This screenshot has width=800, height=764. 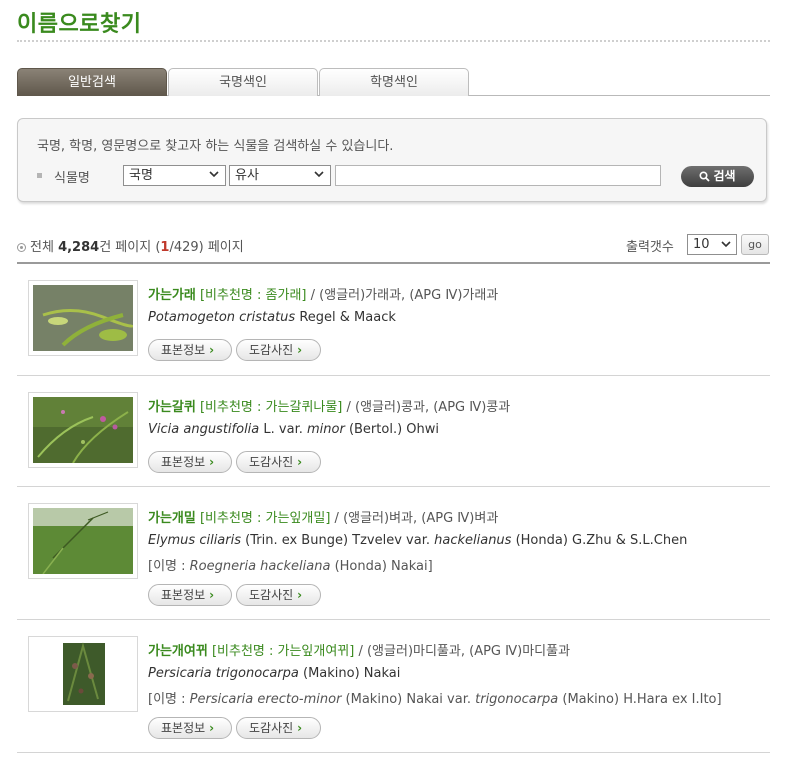 I want to click on search-icon, so click(x=705, y=176).